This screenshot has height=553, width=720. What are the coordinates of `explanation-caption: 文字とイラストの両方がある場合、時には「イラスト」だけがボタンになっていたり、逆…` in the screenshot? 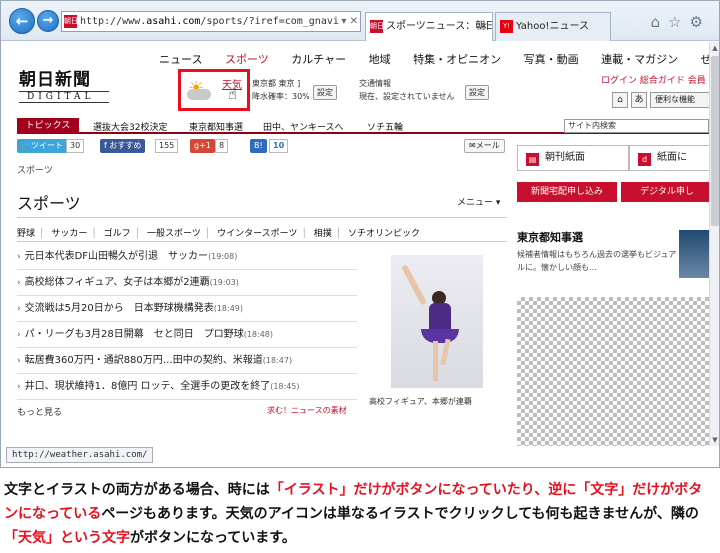 It's located at (360, 514).